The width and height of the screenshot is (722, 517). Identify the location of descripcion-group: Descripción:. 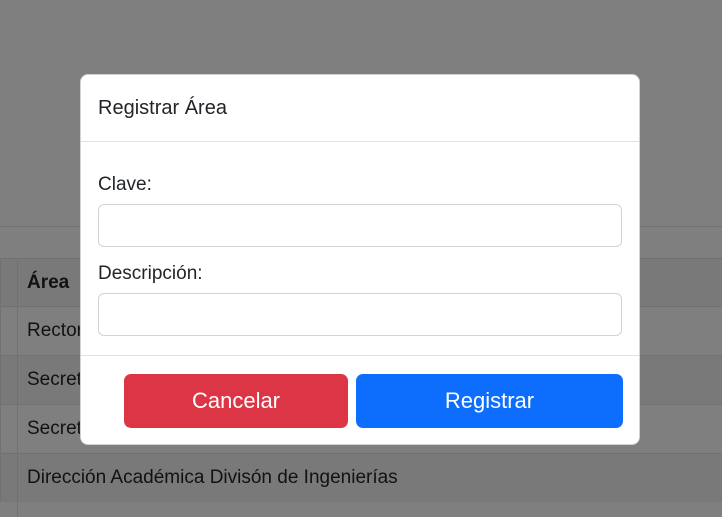
(360, 298).